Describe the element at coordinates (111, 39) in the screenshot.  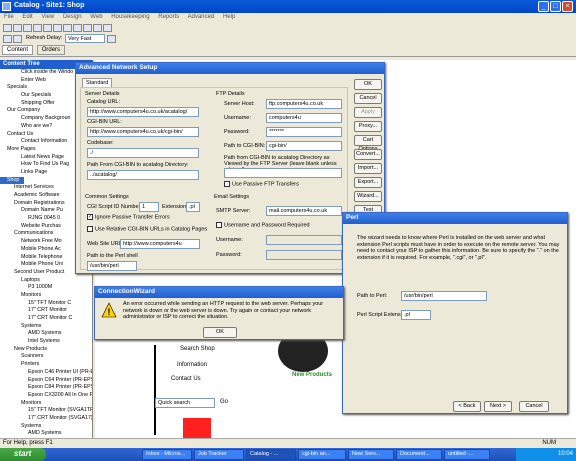
I see `chevron-down-icon` at that location.